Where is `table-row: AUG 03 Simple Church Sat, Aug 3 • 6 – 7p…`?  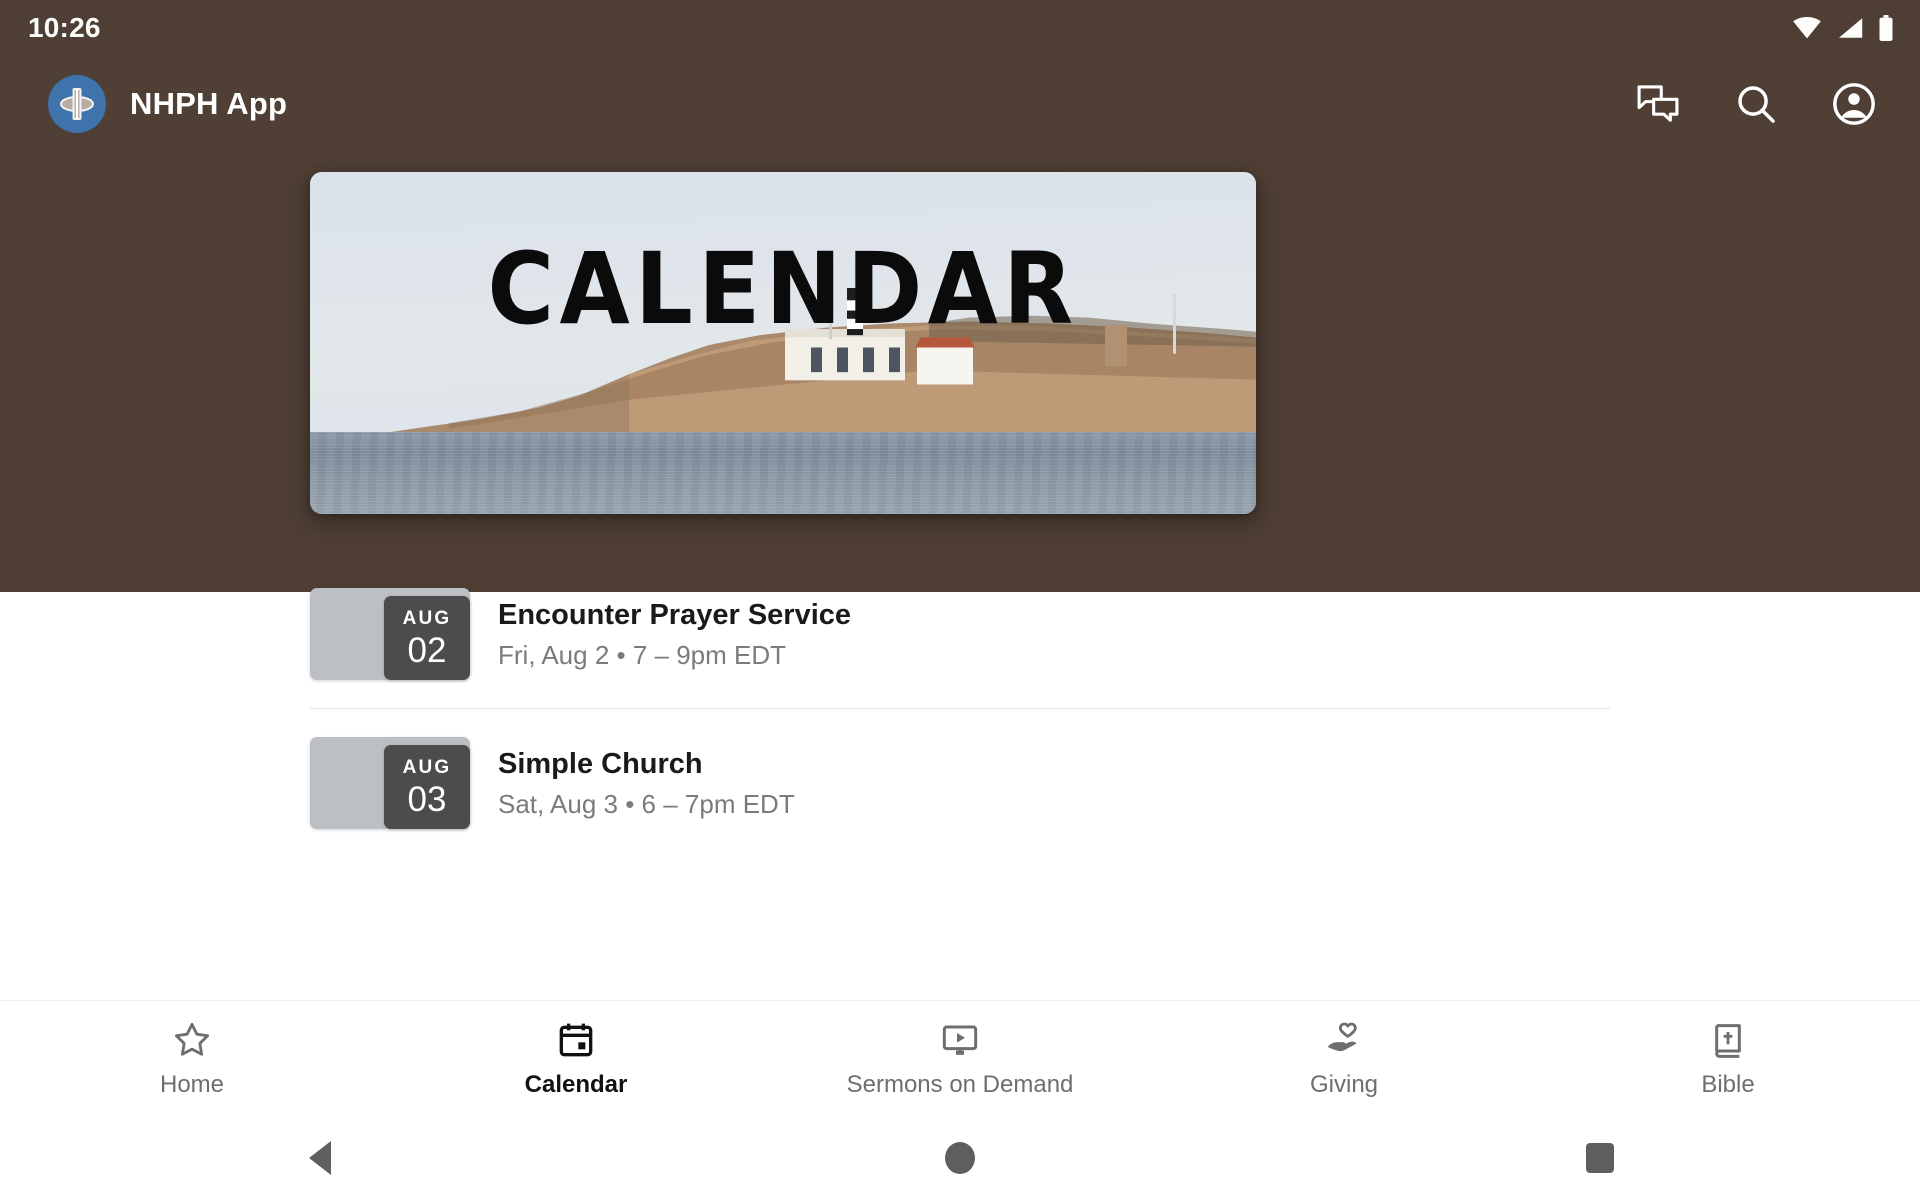 table-row: AUG 03 Simple Church Sat, Aug 3 • 6 – 7p… is located at coordinates (960, 783).